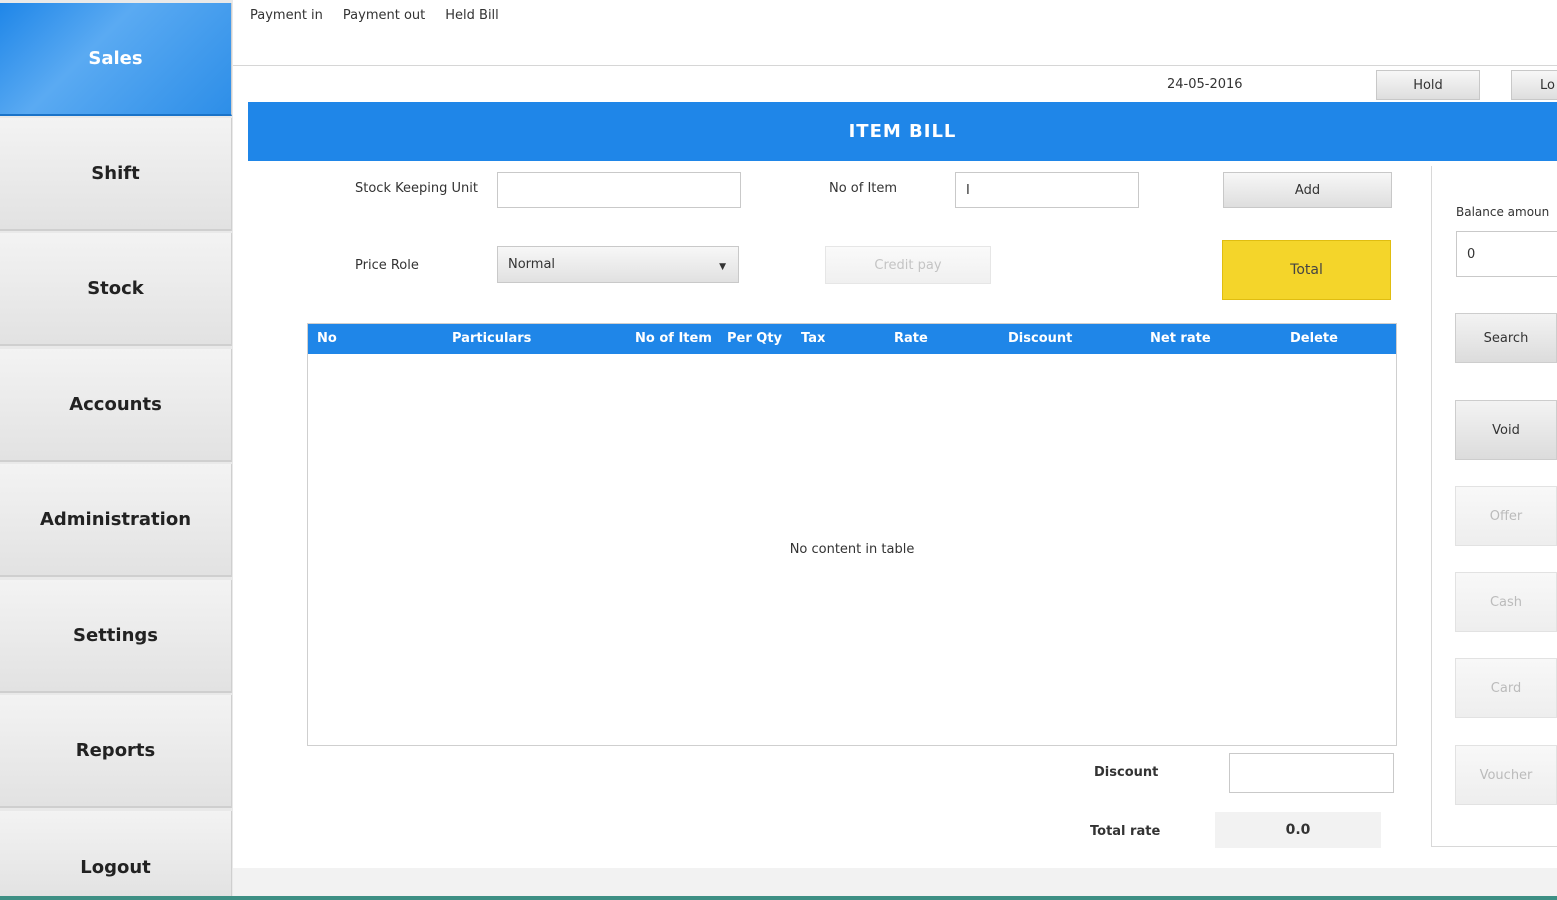  Describe the element at coordinates (1125, 831) in the screenshot. I see `total-rate-label: Total rate` at that location.